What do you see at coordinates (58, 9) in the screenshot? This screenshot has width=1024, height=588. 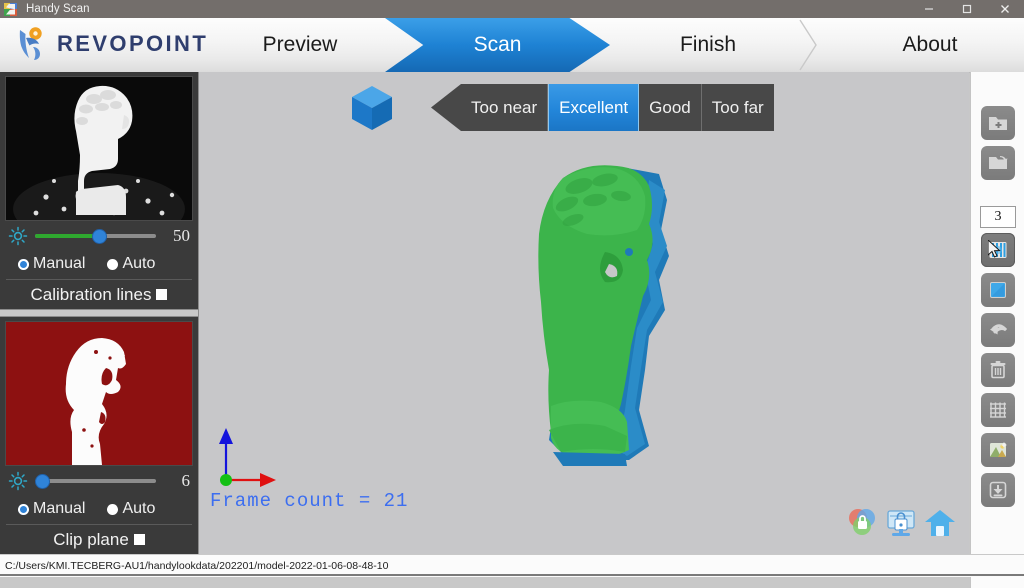 I see `window-title: Handy Scan` at bounding box center [58, 9].